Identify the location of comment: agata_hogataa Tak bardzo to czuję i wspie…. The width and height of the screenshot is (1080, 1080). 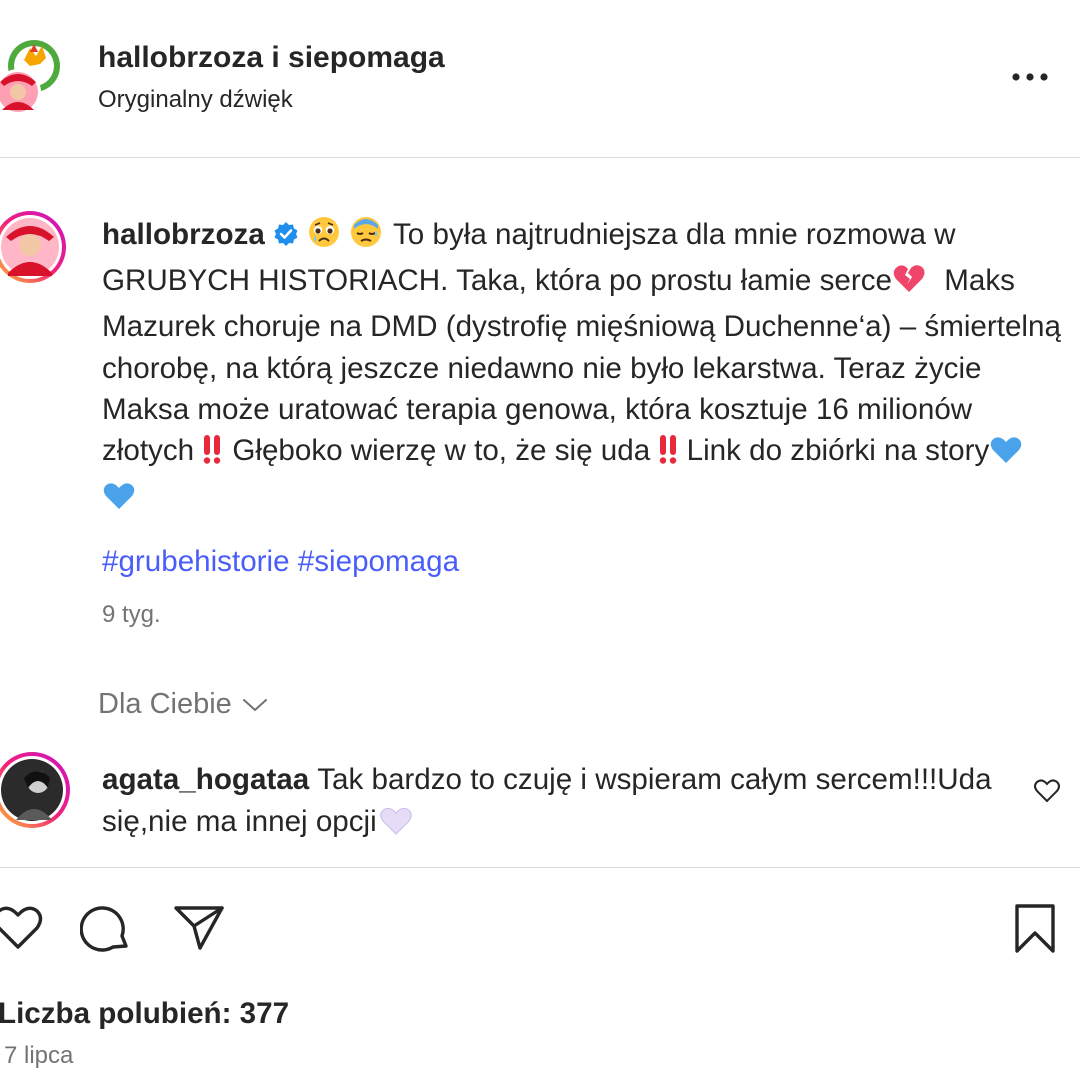
(552, 803).